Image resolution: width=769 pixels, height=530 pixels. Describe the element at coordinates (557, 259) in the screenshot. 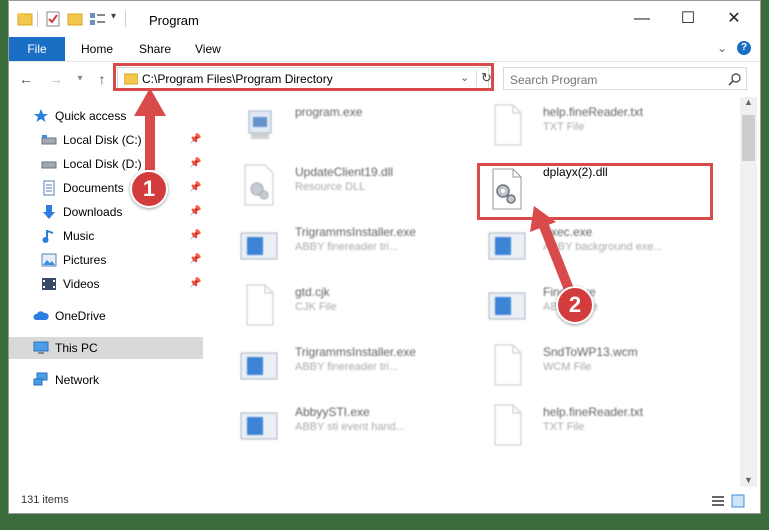

I see `arrow-2-shaft` at that location.